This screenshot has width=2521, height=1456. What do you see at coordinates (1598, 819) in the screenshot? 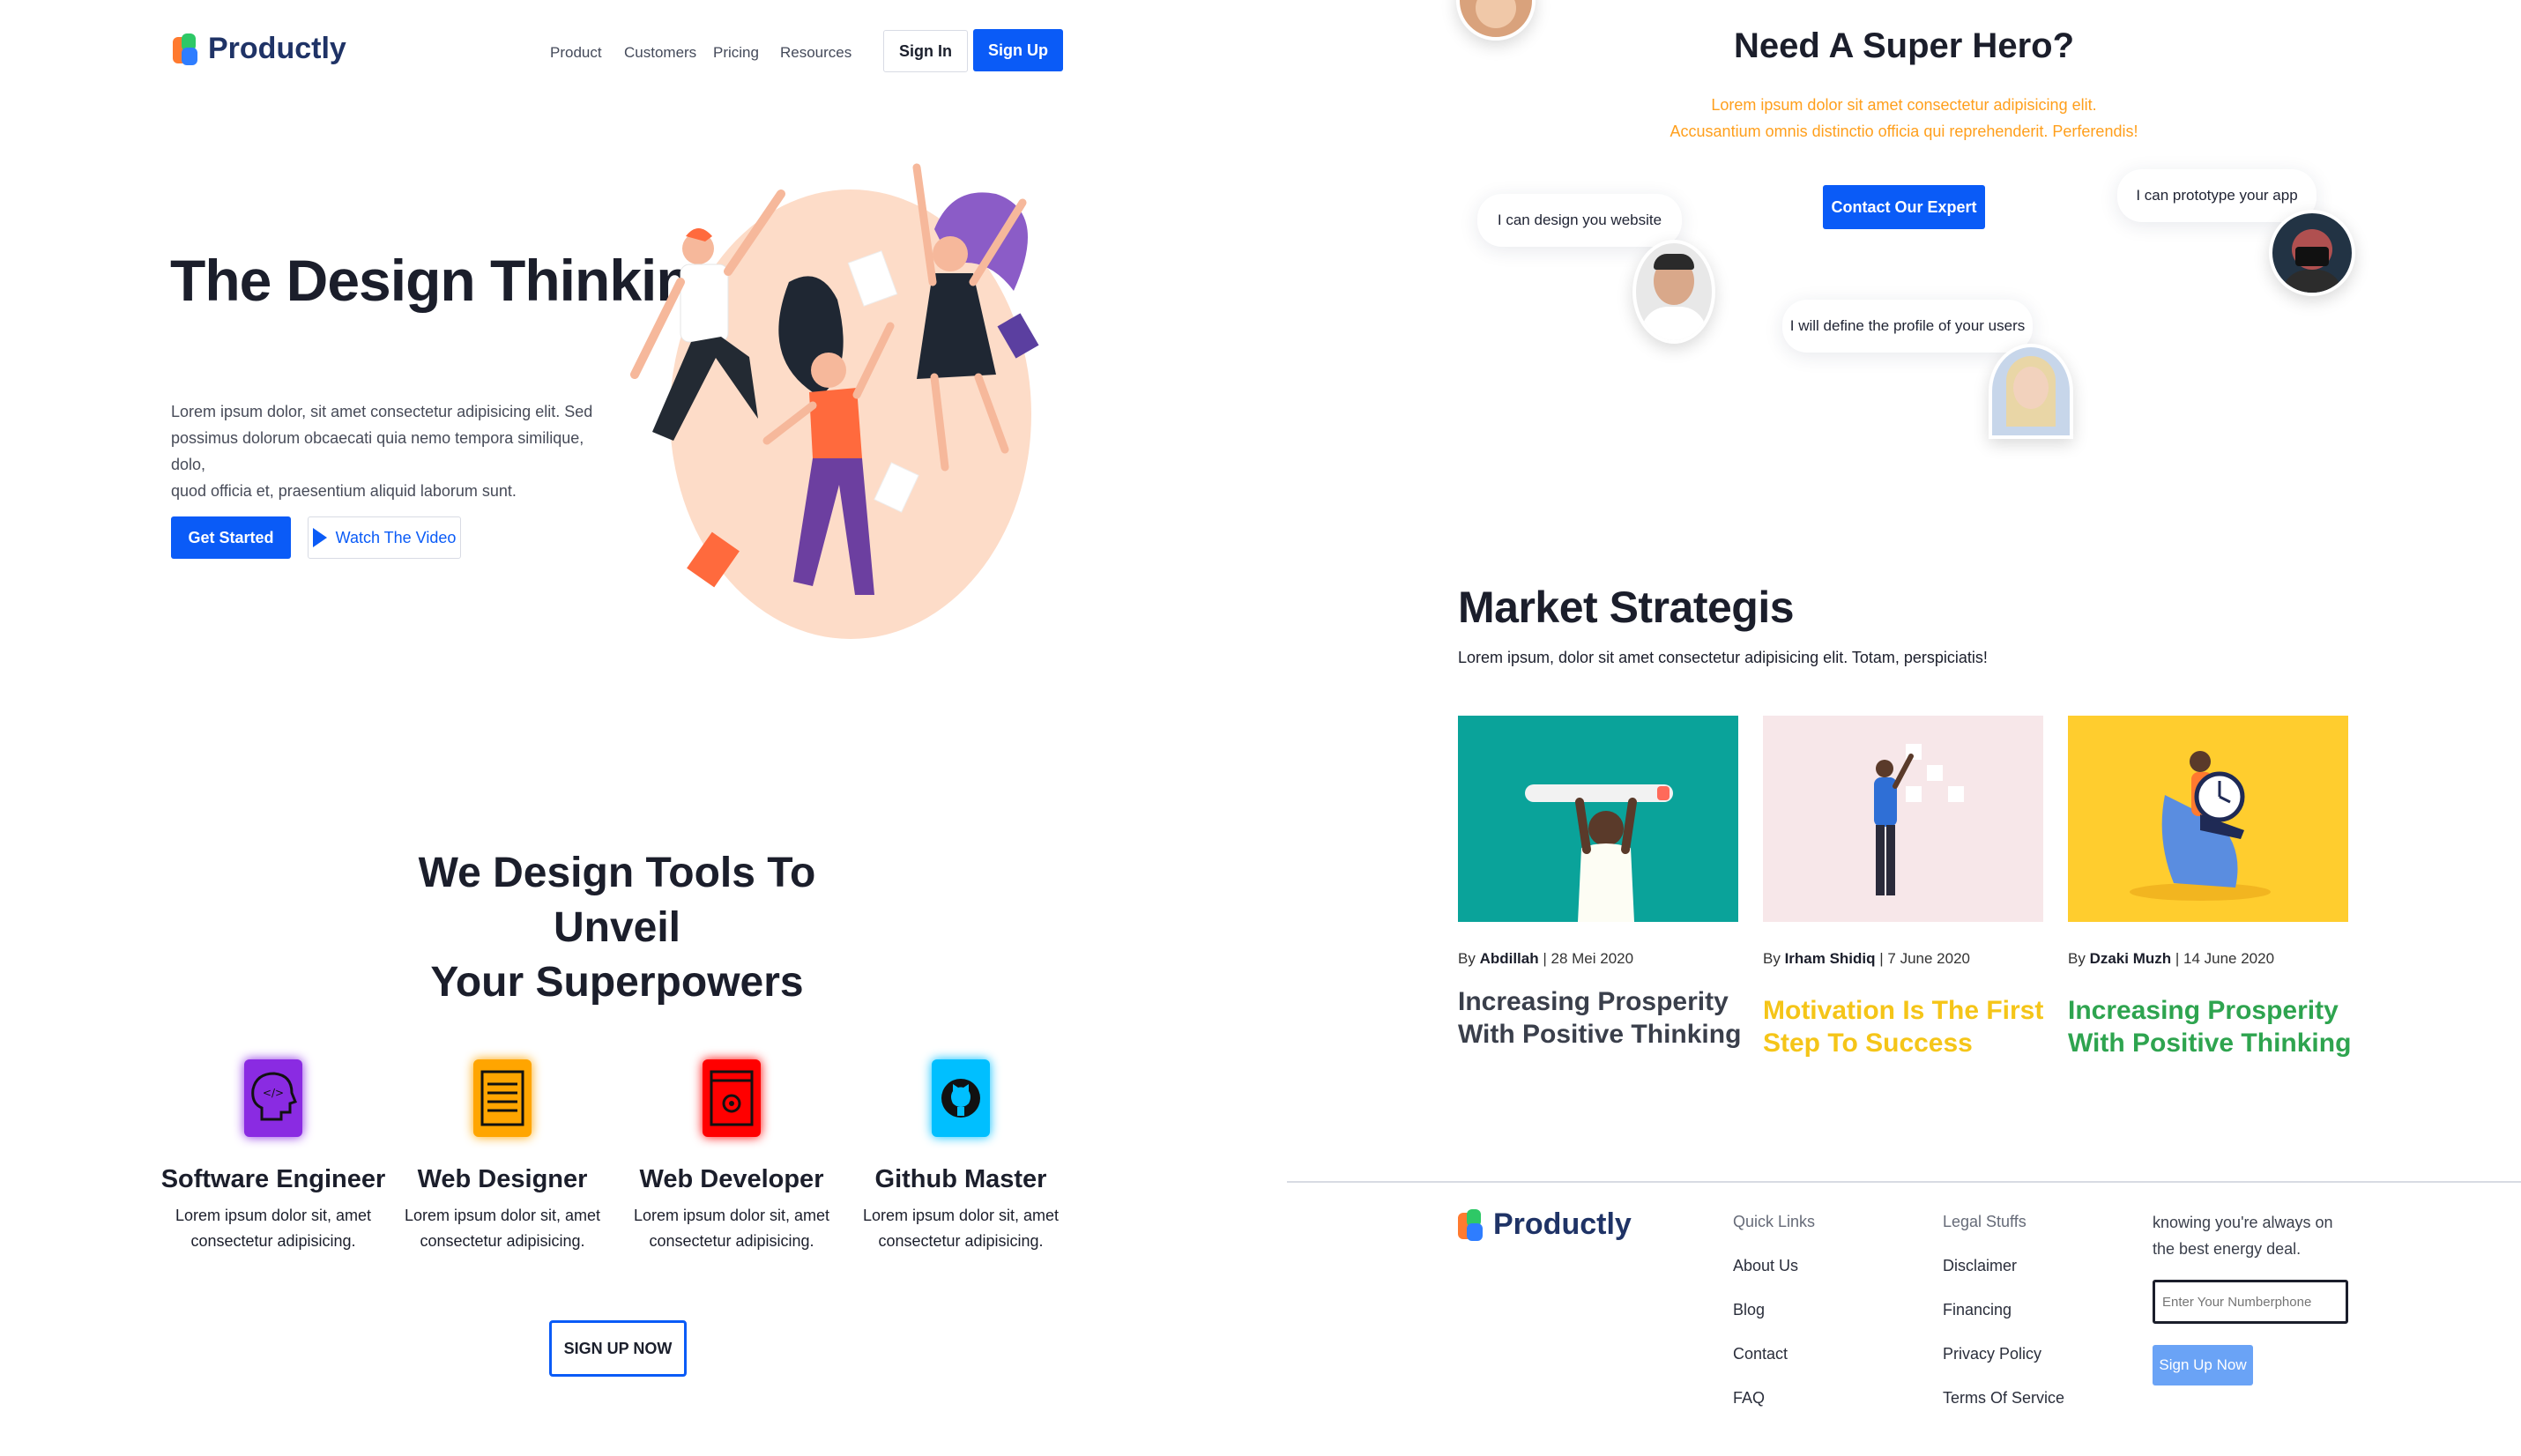
I see `card-image-prosperity` at bounding box center [1598, 819].